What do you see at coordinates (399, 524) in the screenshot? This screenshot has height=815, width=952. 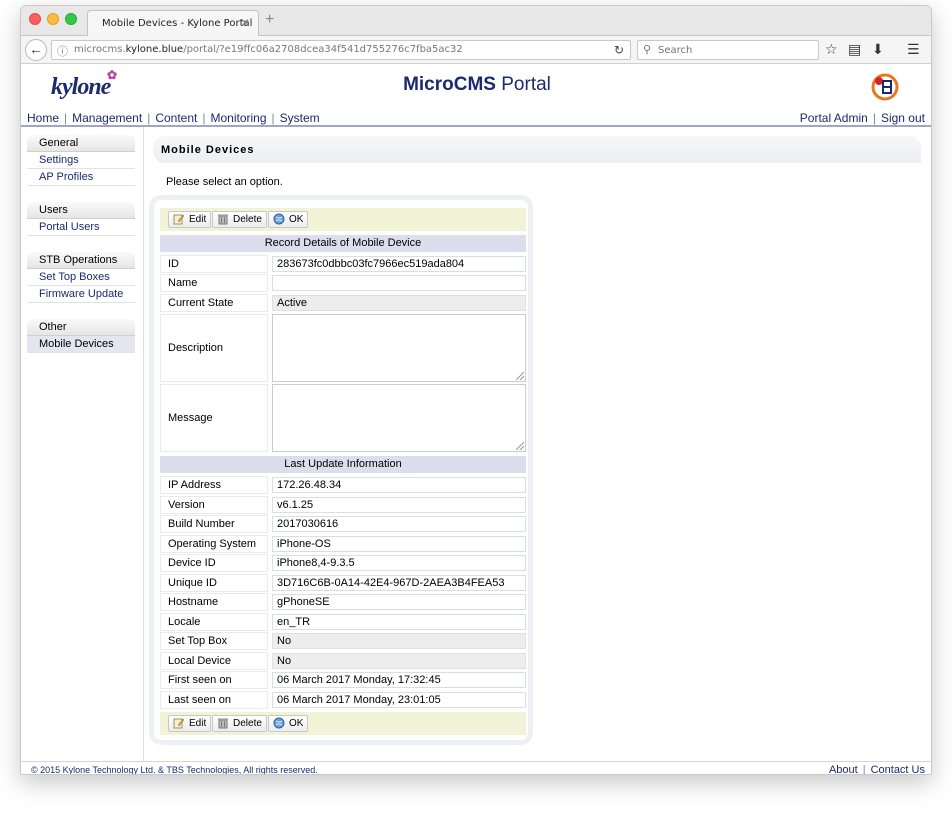 I see `field-value: 2017030616` at bounding box center [399, 524].